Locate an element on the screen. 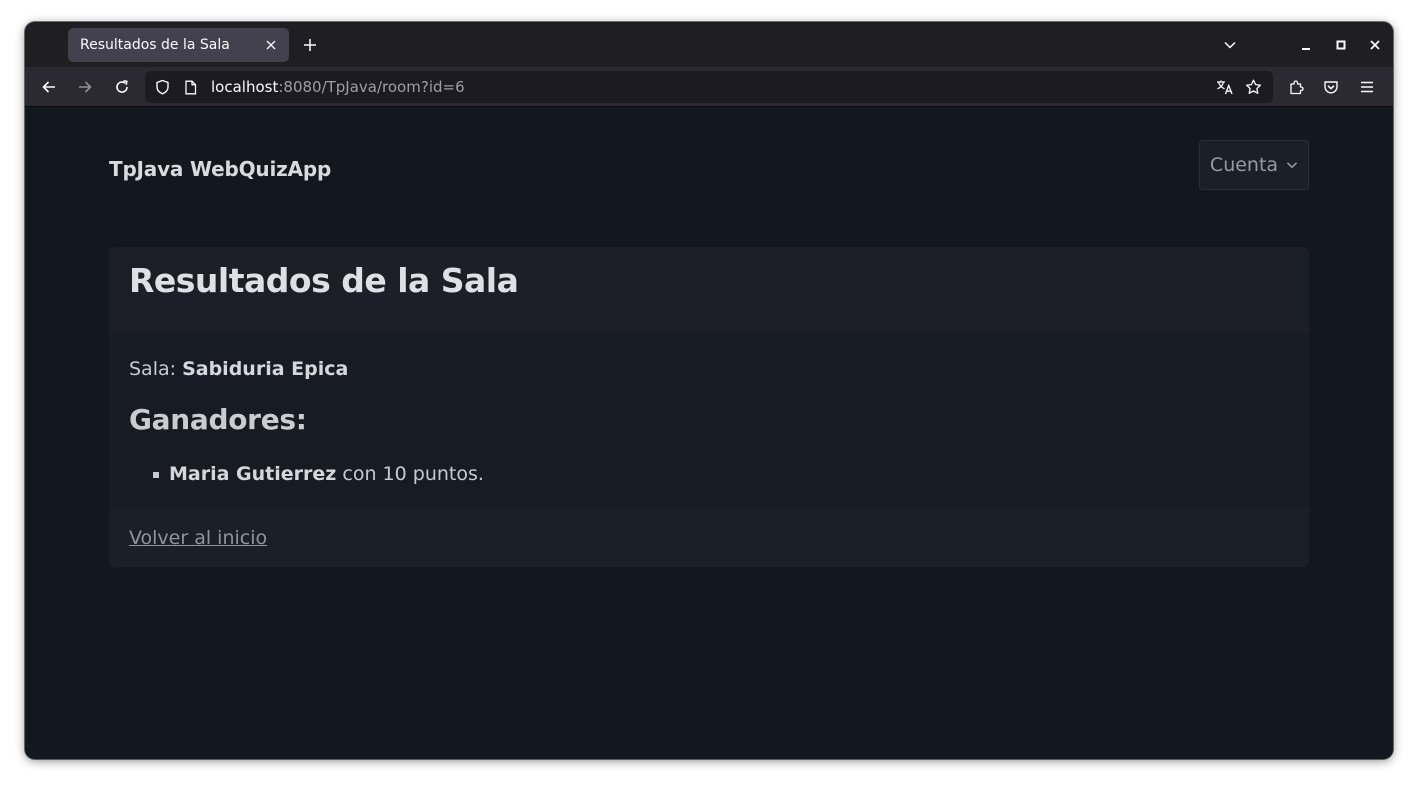  winner-score: con 10 puntos. is located at coordinates (410, 474).